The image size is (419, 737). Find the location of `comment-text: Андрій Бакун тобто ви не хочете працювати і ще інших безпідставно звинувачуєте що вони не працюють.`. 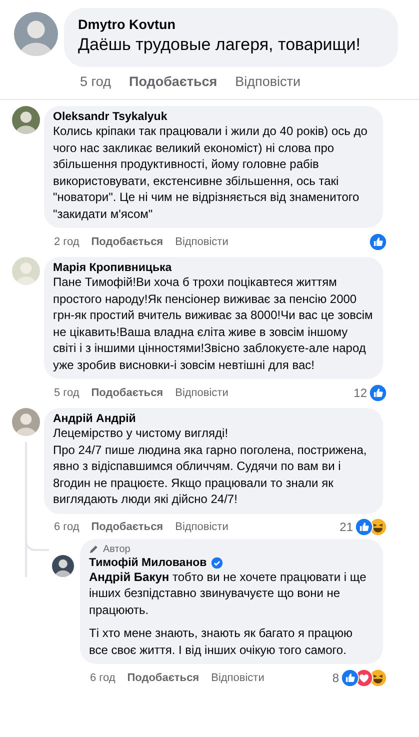

comment-text: Андрій Бакун тобто ви не хочете працювати і ще інших безпідставно звинувачуєте що вони не працюють. is located at coordinates (228, 593).